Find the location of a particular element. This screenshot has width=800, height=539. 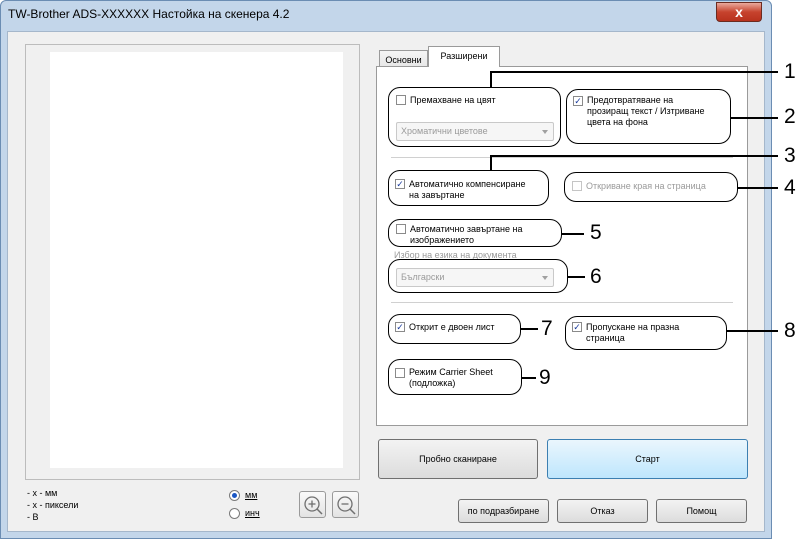

skip-blank-label-2: страница is located at coordinates (605, 338).